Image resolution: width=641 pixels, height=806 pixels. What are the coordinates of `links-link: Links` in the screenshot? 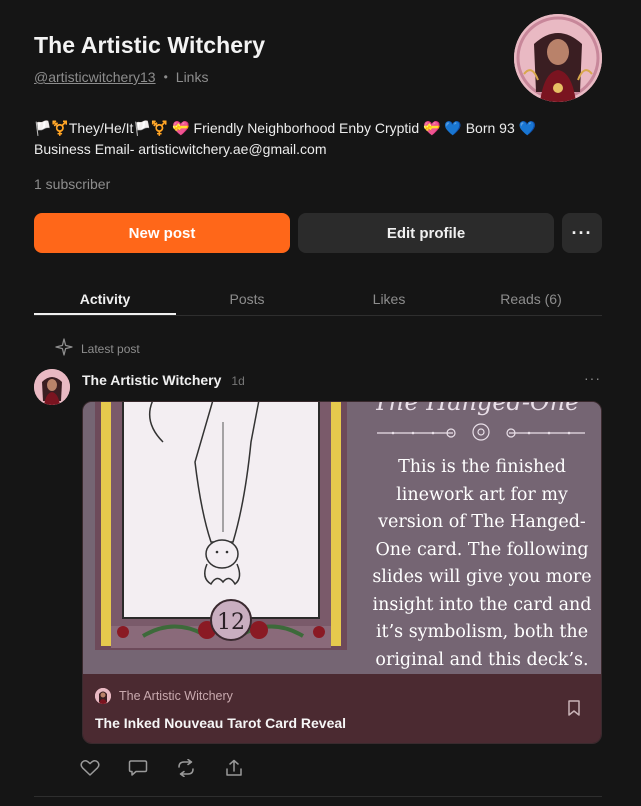 It's located at (192, 77).